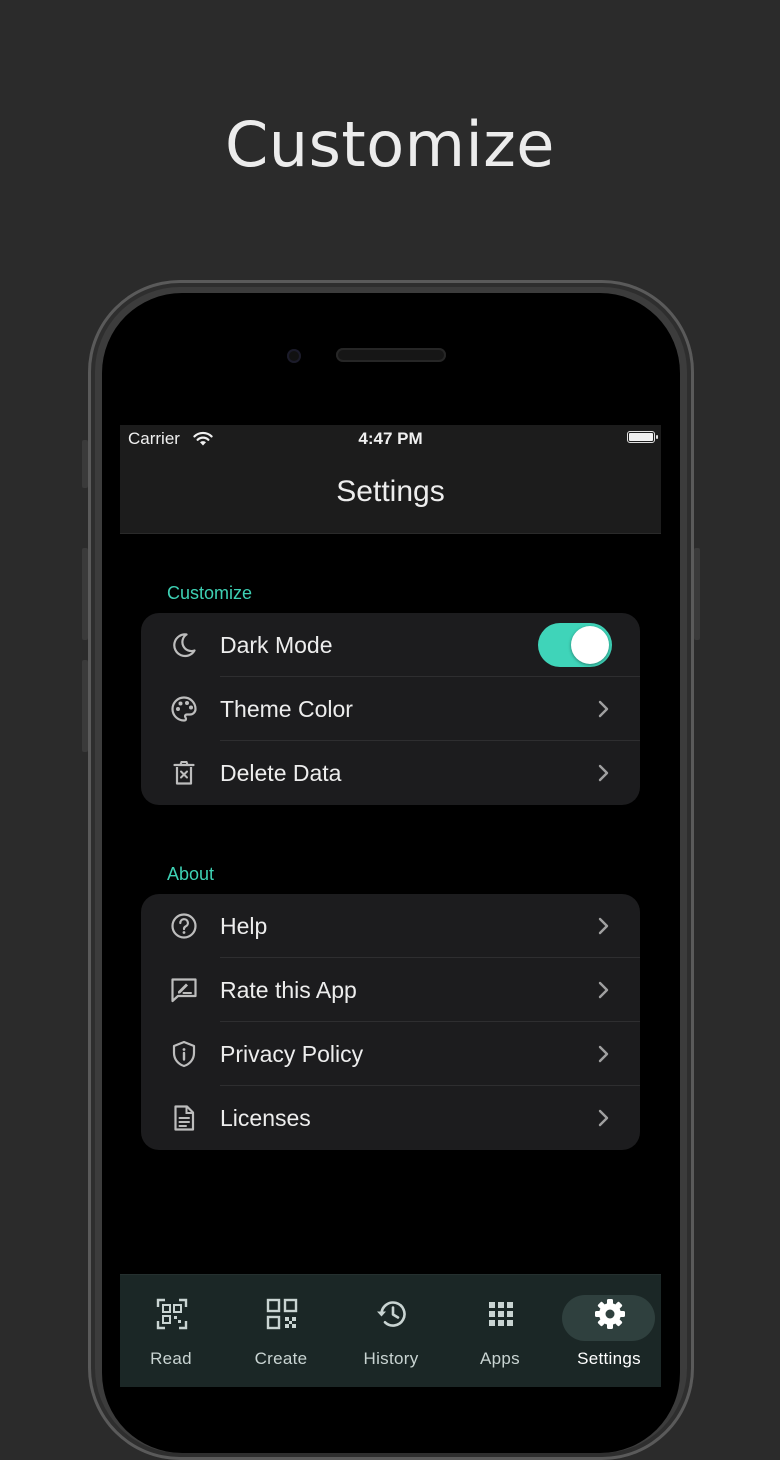 The height and width of the screenshot is (1460, 780). I want to click on settings-row-help: Help, so click(390, 926).